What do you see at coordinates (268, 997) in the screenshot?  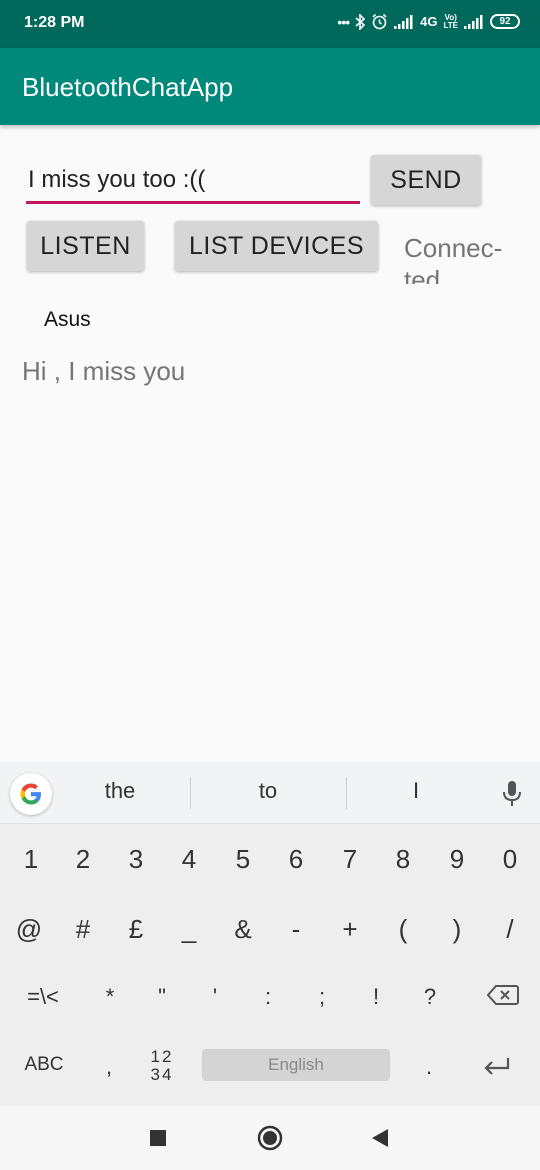 I see `key-colon: :` at bounding box center [268, 997].